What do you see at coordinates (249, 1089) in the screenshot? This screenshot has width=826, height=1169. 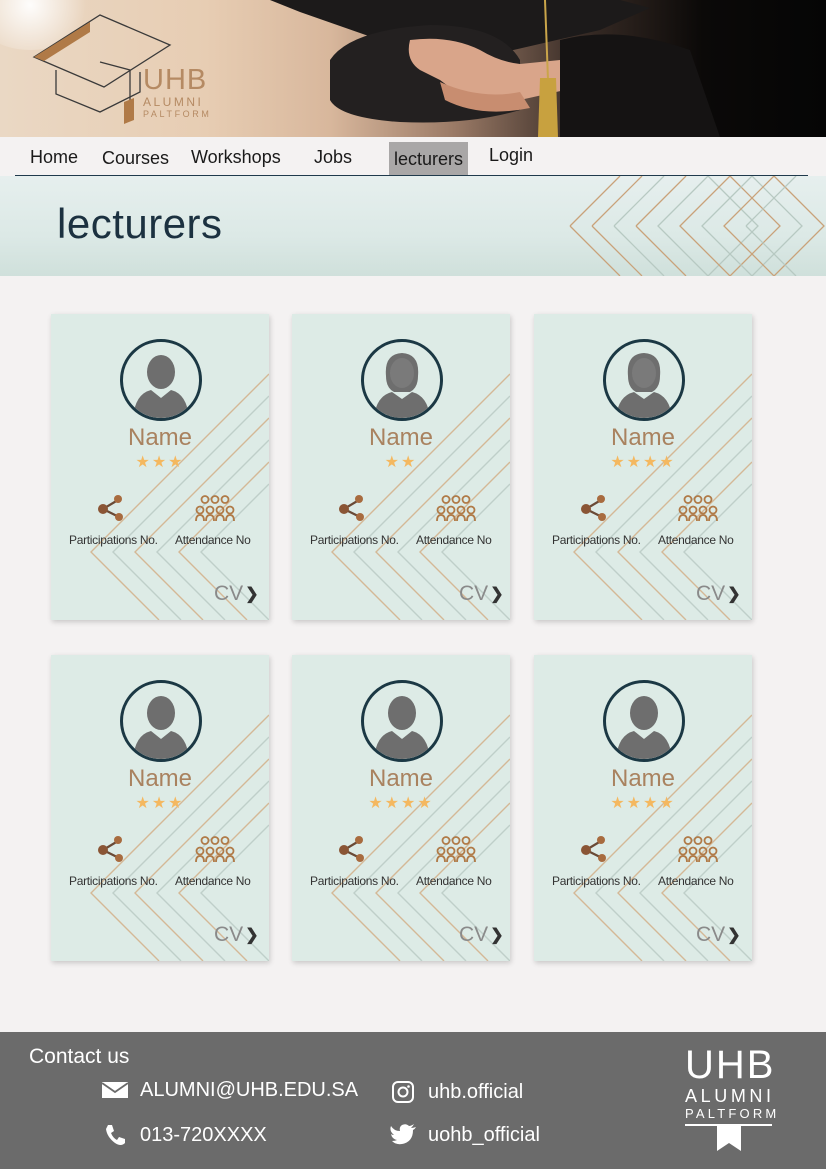 I see `footer-email-text: ALUMNI@UHB.EDU.SA` at bounding box center [249, 1089].